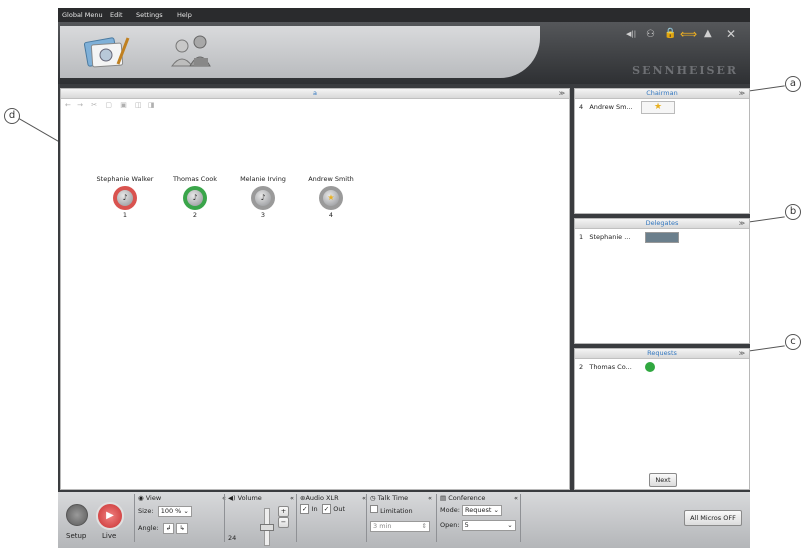 Image resolution: width=806 pixels, height=548 pixels. Describe the element at coordinates (658, 107) in the screenshot. I see `chairman-star-badge: ★` at that location.